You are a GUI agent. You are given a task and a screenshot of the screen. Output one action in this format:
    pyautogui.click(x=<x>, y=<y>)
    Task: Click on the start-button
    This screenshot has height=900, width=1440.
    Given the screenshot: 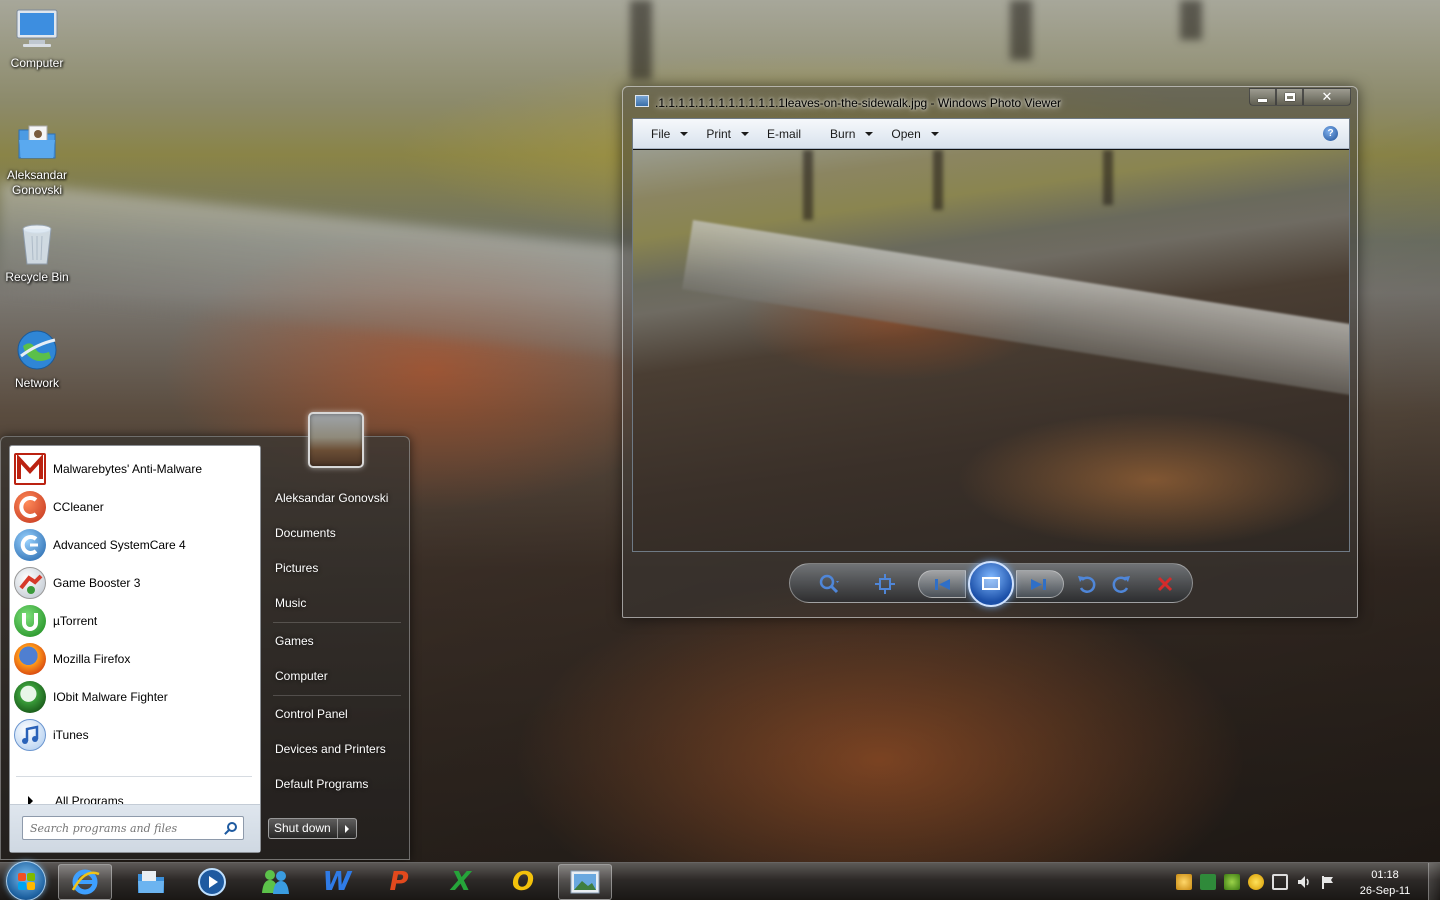 What is the action you would take?
    pyautogui.click(x=26, y=880)
    